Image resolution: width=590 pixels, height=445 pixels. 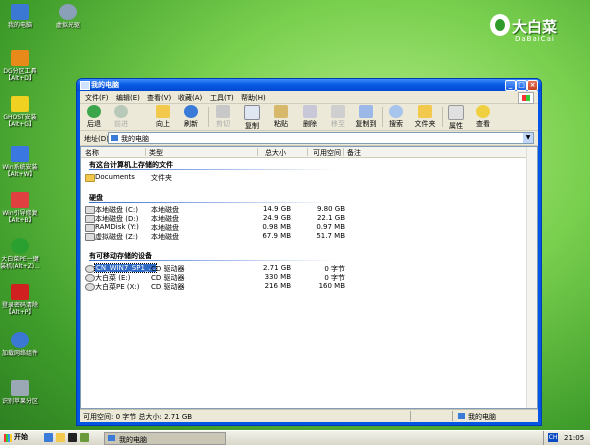 I want to click on paste-button: 粘贴, so click(x=281, y=117).